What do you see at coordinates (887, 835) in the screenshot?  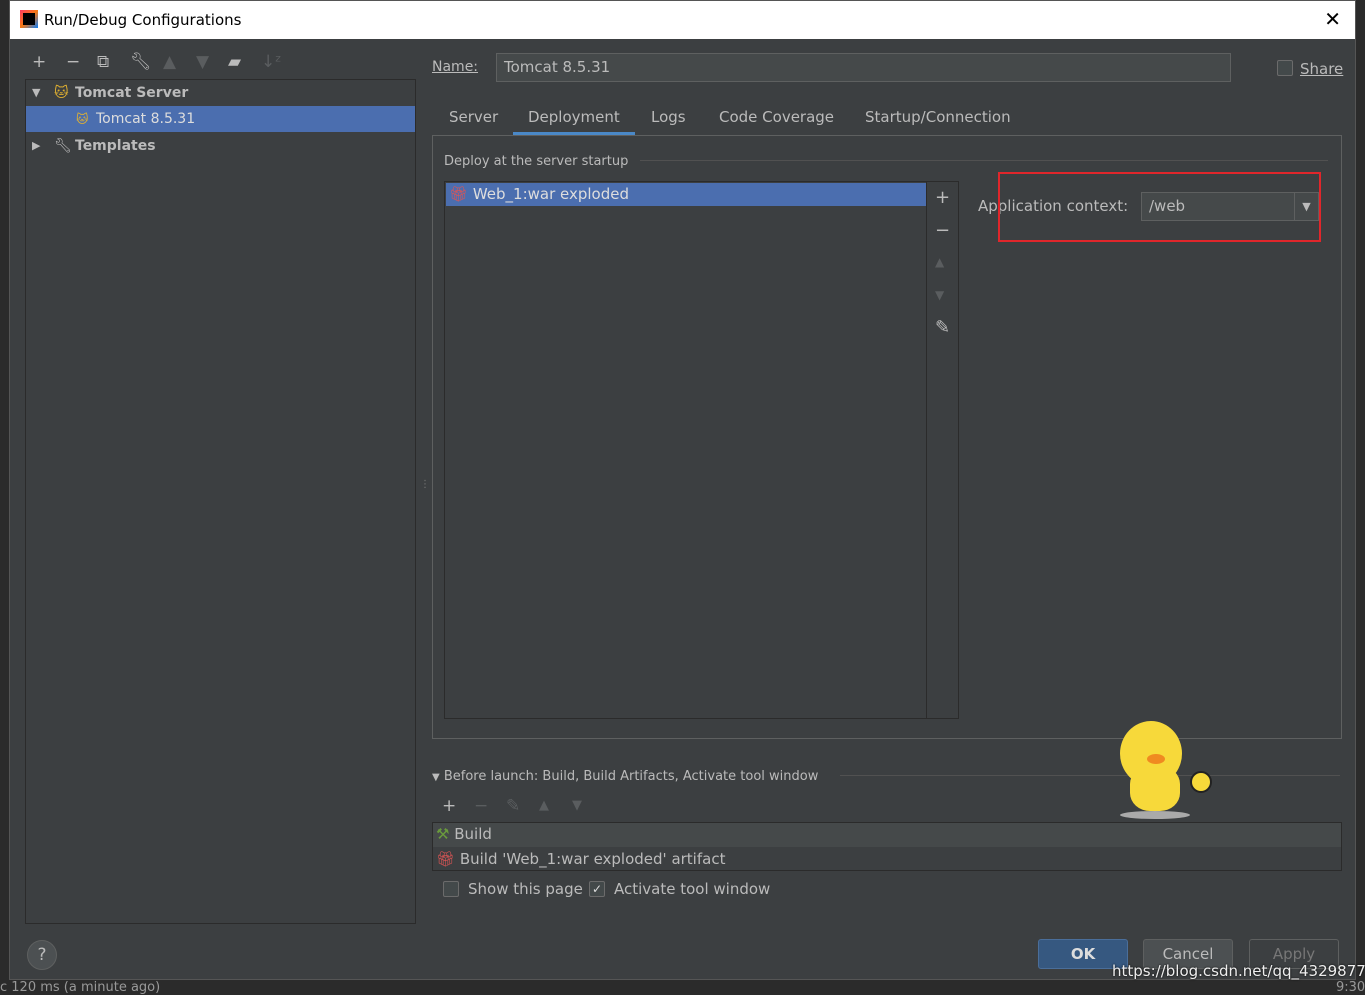 I see `task-item: ⚒︎ Build` at bounding box center [887, 835].